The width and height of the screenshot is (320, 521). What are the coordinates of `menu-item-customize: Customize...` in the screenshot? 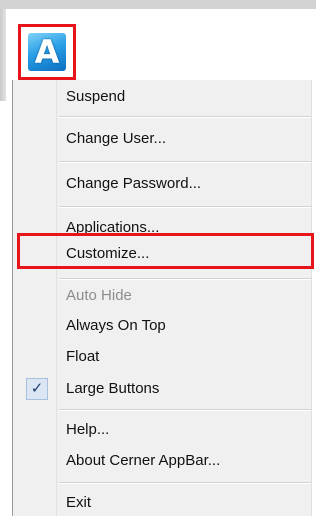 It's located at (163, 254).